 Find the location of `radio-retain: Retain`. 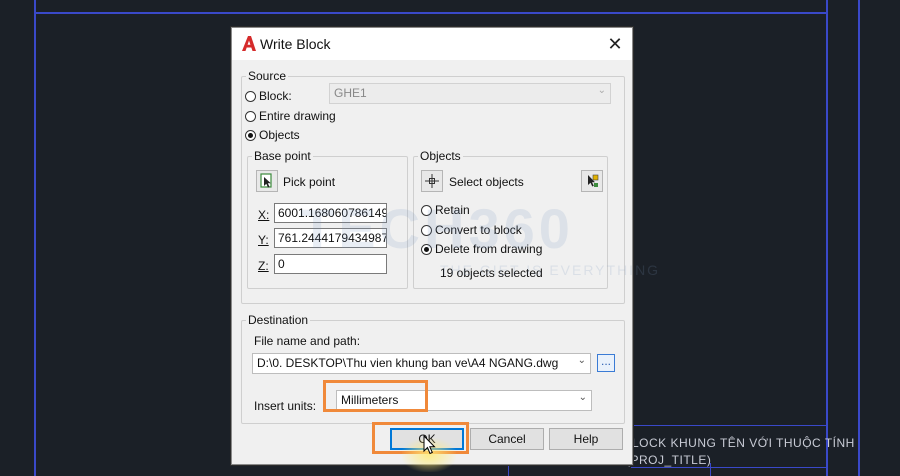

radio-retain: Retain is located at coordinates (445, 210).